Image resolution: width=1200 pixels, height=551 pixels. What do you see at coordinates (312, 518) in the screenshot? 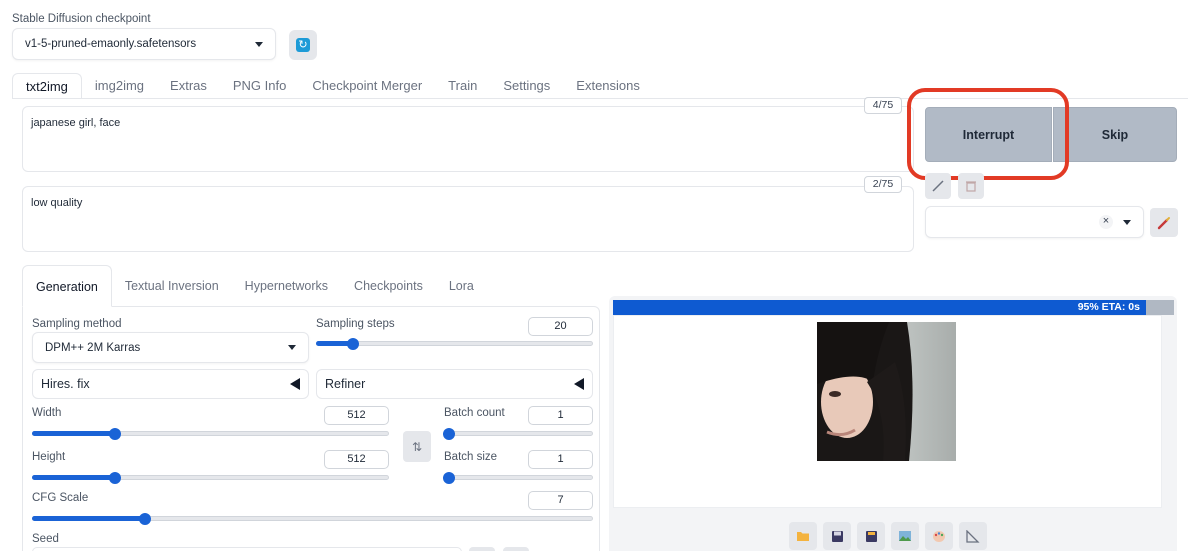
I see `cfg-scale-slider` at bounding box center [312, 518].